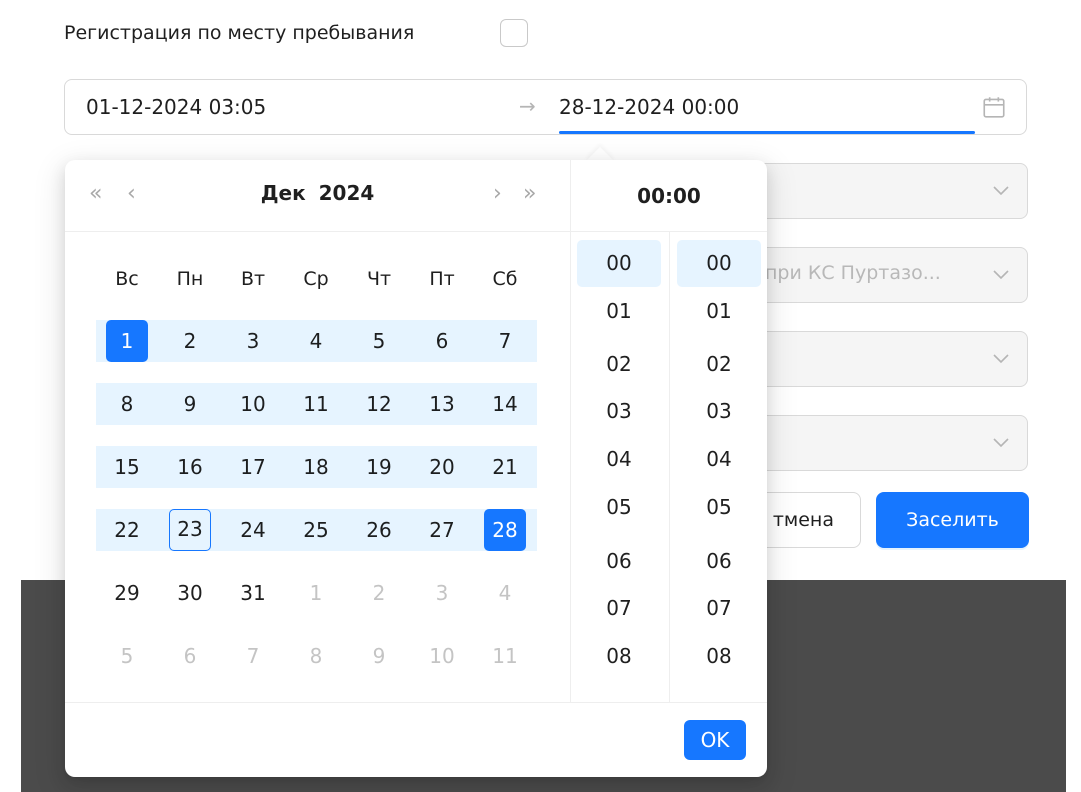 This screenshot has height=792, width=1081. Describe the element at coordinates (442, 404) in the screenshot. I see `calendar-day: 13` at that location.